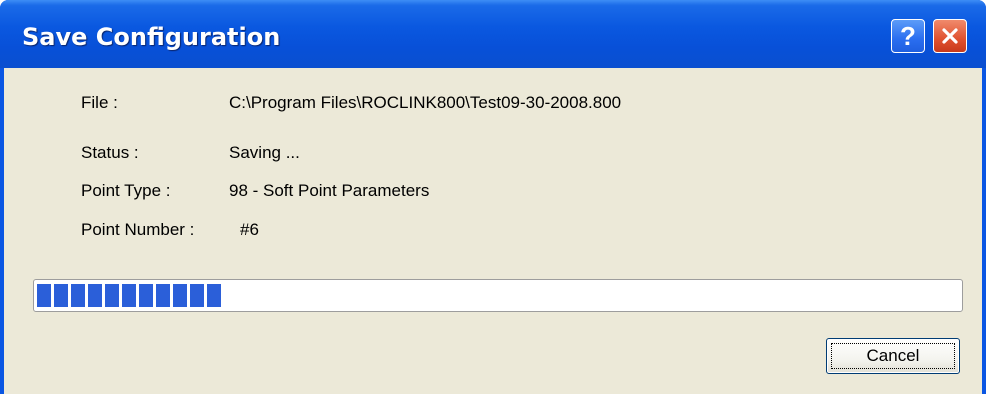 This screenshot has width=986, height=394. Describe the element at coordinates (498, 295) in the screenshot. I see `progress-bar` at that location.